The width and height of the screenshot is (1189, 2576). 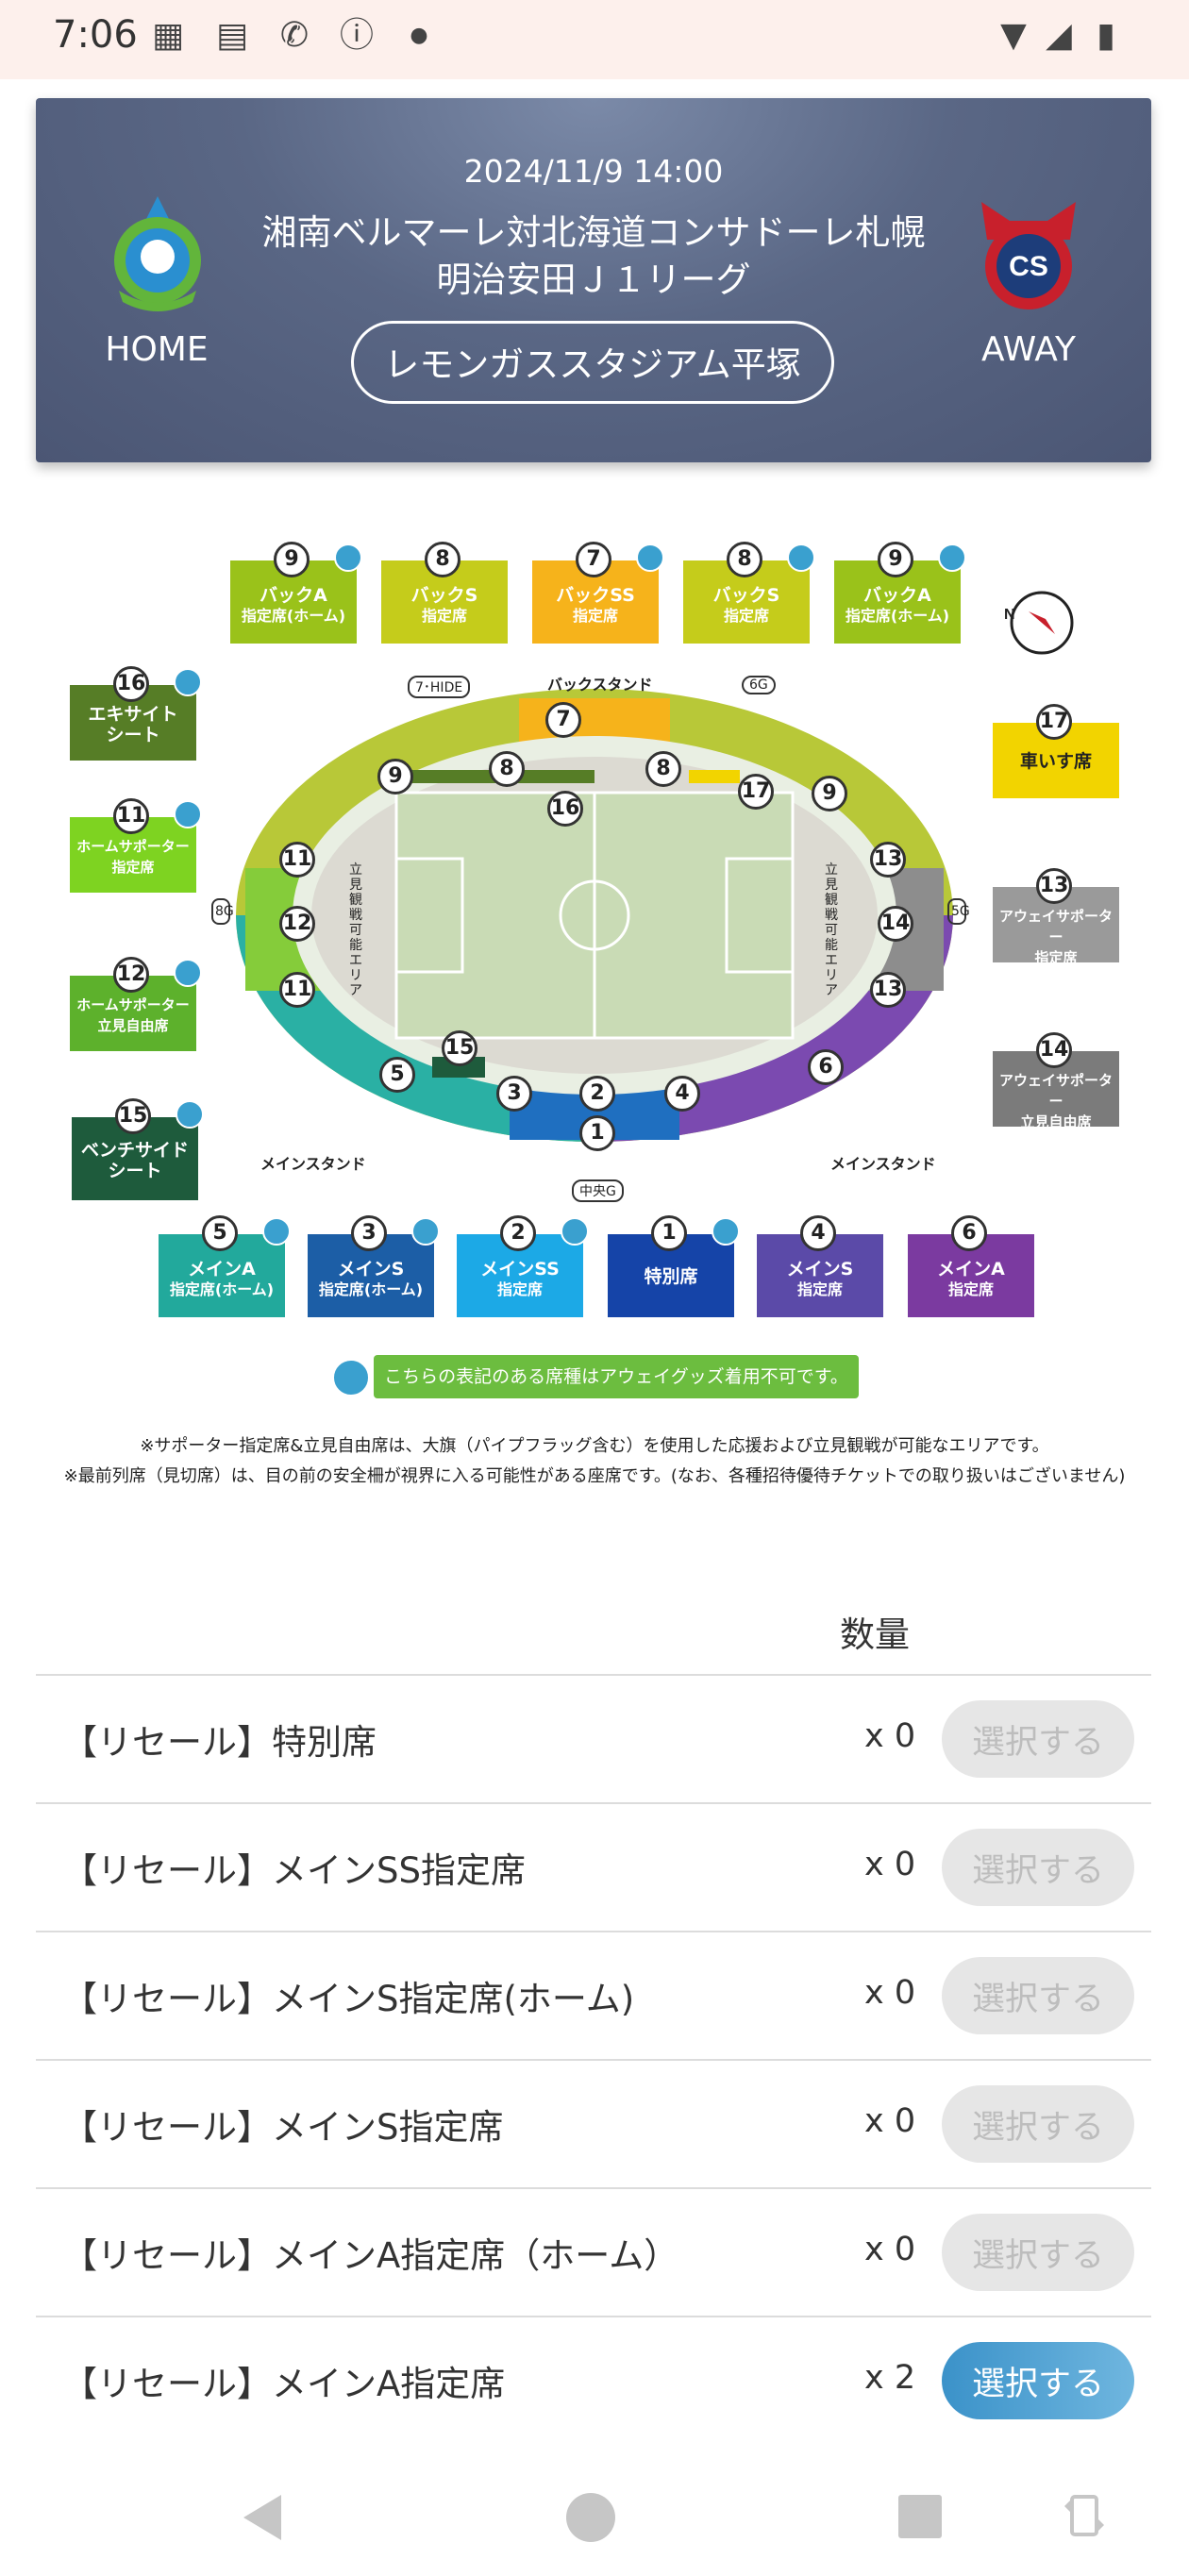 I want to click on tile-back-s-2: バックS 指定席 8, so click(x=749, y=593).